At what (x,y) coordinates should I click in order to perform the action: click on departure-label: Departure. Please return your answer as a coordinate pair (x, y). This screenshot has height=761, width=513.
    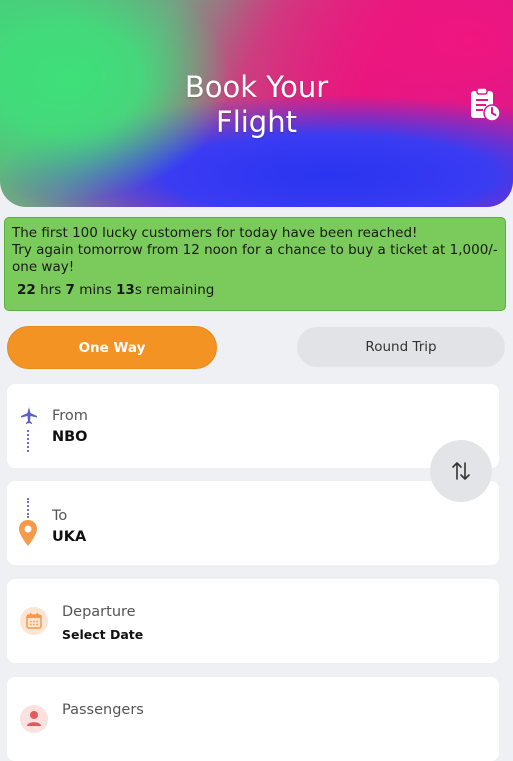
    Looking at the image, I should click on (99, 612).